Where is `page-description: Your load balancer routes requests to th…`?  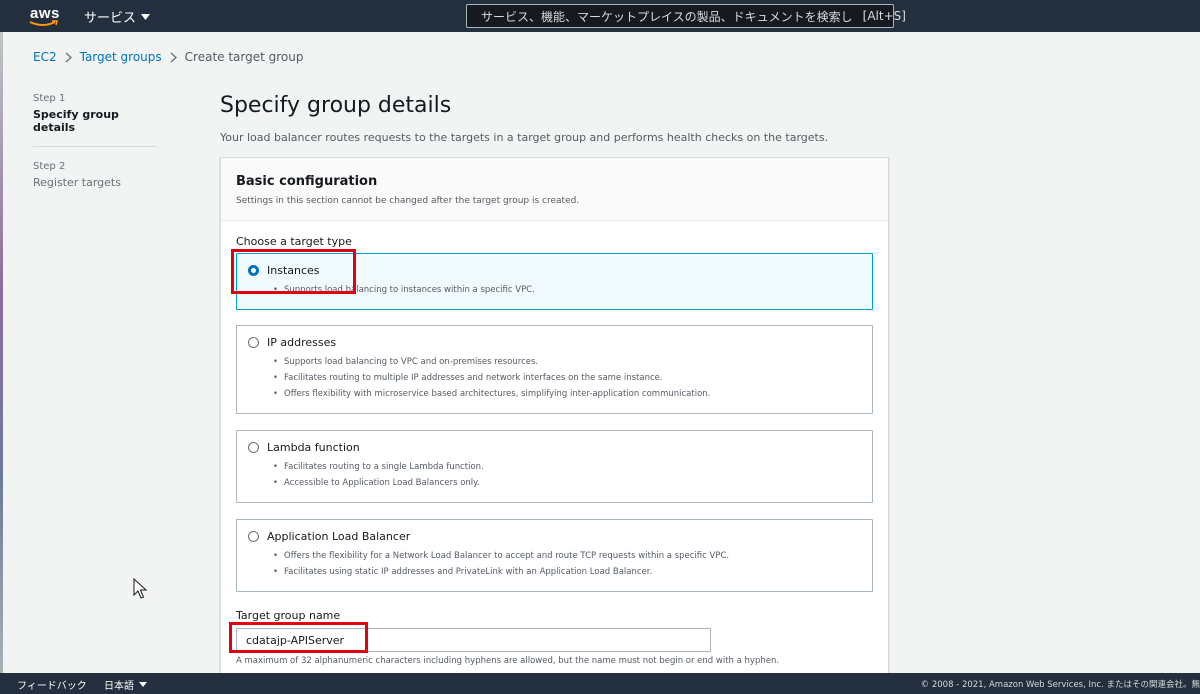
page-description: Your load balancer routes requests to th… is located at coordinates (524, 137).